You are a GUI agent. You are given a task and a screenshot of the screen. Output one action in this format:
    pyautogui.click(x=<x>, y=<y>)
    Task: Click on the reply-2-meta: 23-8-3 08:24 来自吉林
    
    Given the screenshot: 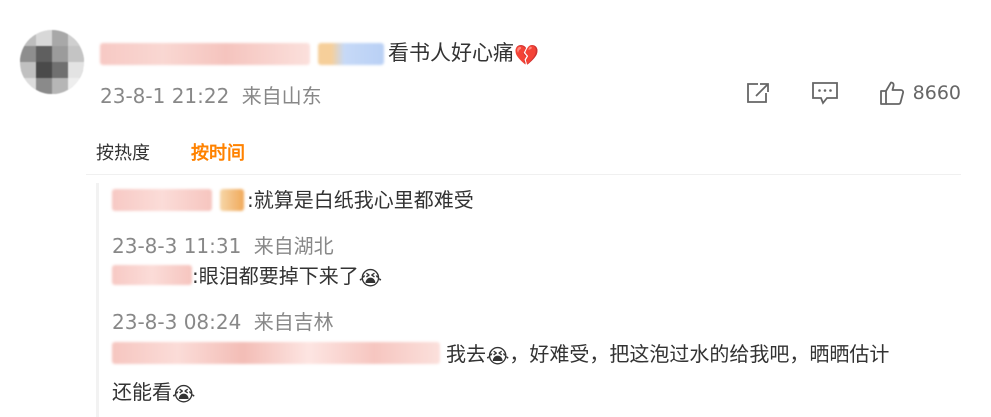 What is the action you would take?
    pyautogui.click(x=223, y=320)
    